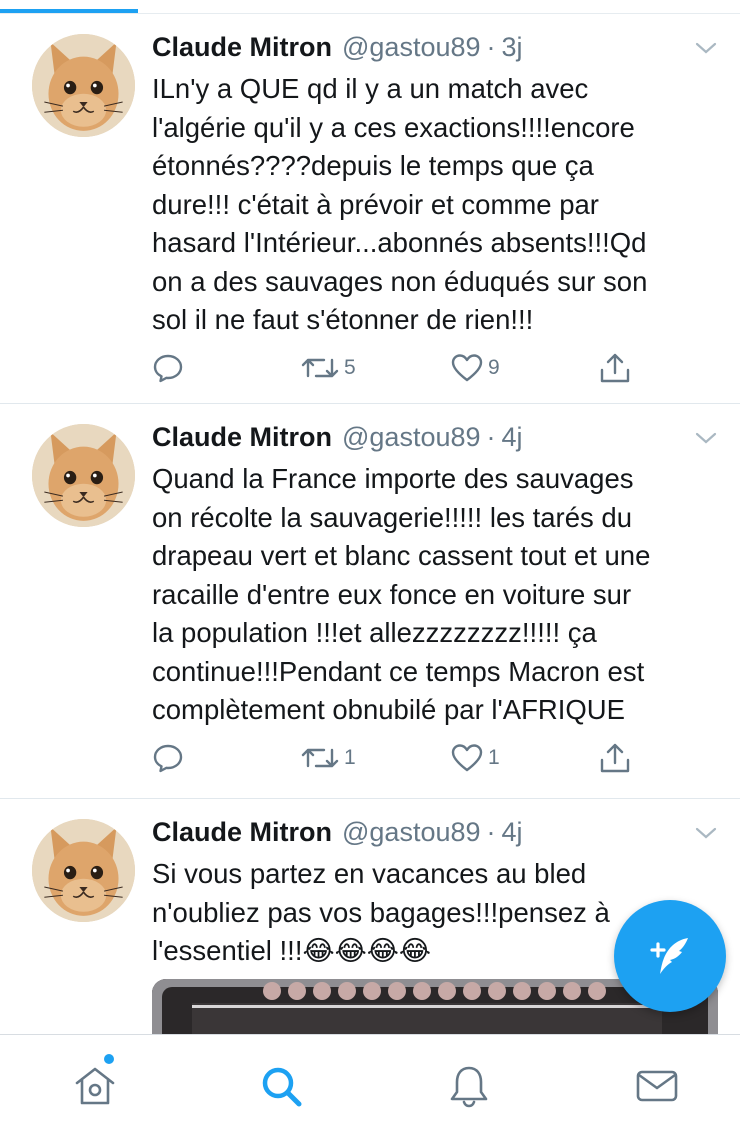 Image resolution: width=740 pixels, height=1132 pixels. I want to click on tweet-actions: 5 9, so click(397, 368).